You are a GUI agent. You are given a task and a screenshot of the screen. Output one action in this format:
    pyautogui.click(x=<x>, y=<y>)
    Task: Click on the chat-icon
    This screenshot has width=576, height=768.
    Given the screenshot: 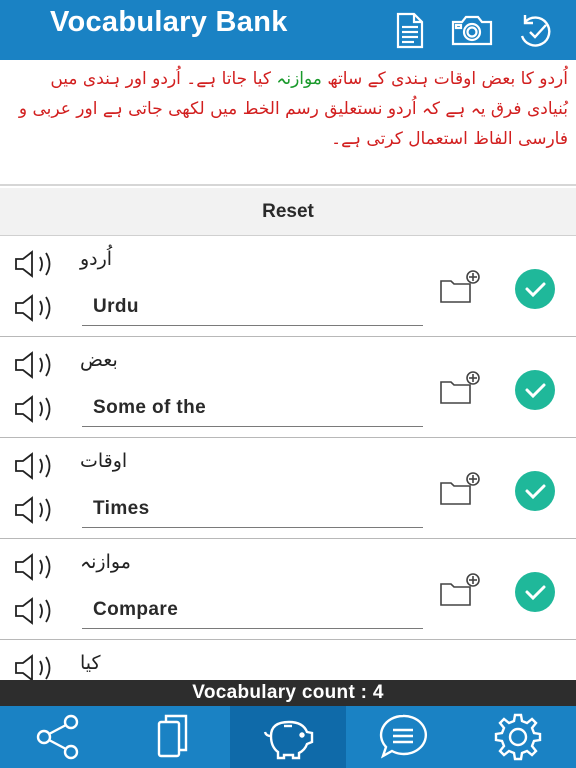 What is the action you would take?
    pyautogui.click(x=404, y=736)
    